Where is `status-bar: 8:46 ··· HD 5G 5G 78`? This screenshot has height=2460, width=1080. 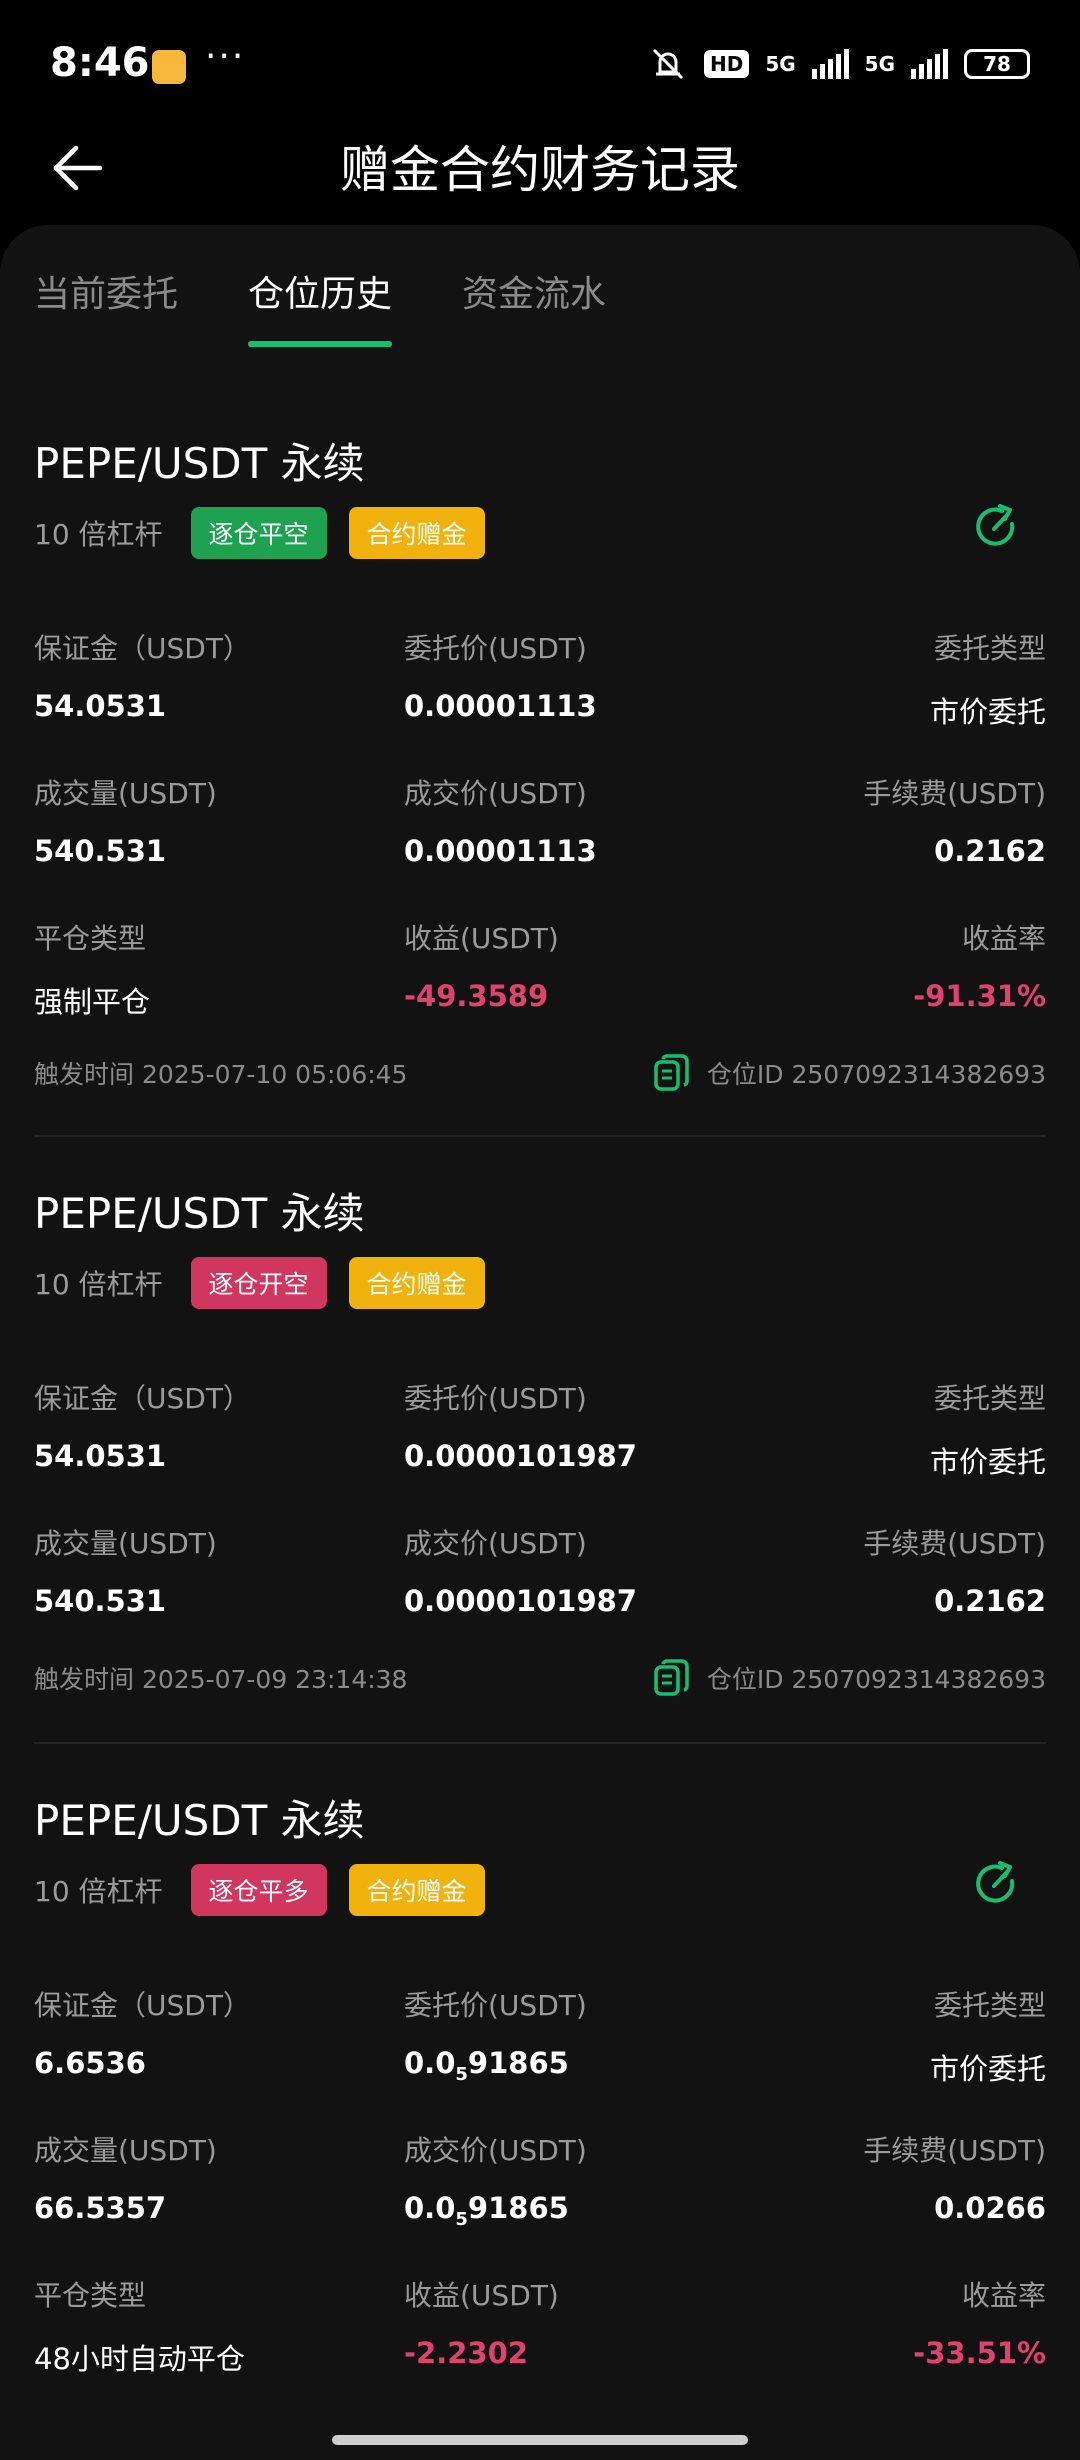
status-bar: 8:46 ··· HD 5G 5G 78 is located at coordinates (540, 65).